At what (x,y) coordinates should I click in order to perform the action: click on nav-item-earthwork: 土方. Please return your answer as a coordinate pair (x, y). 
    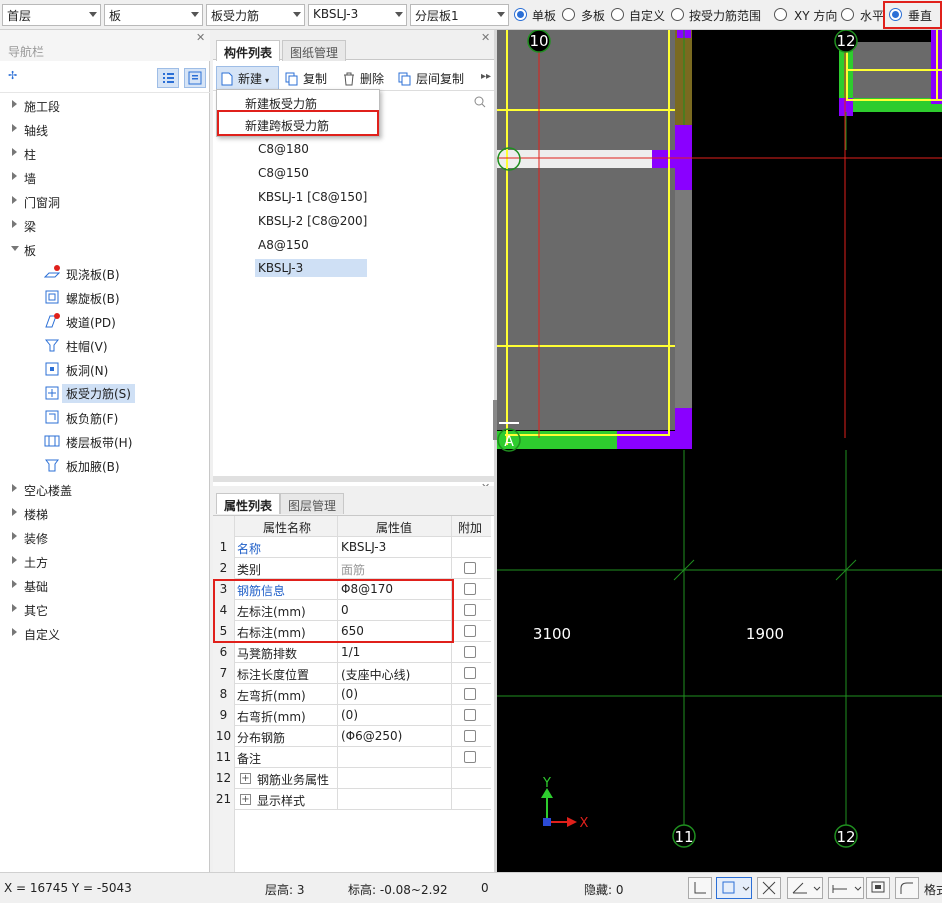
    Looking at the image, I should click on (105, 561).